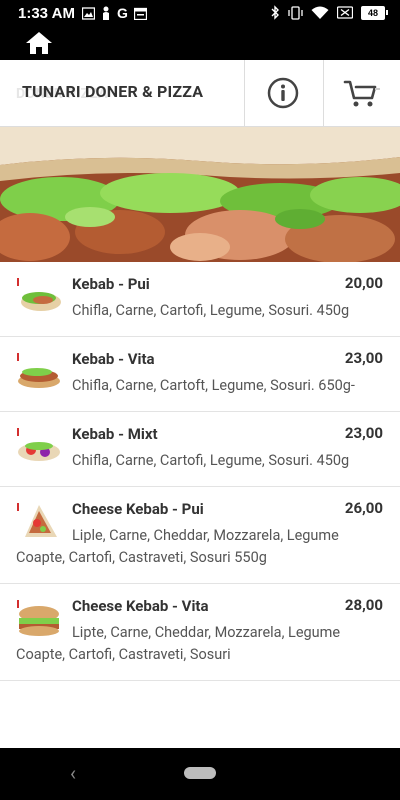  What do you see at coordinates (106, 13) in the screenshot?
I see `person-icon` at bounding box center [106, 13].